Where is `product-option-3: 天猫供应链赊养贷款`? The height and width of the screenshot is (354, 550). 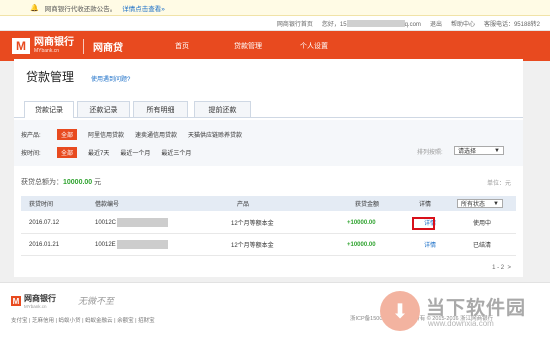
product-option-3: 天猫供应链赊养贷款 is located at coordinates (215, 134).